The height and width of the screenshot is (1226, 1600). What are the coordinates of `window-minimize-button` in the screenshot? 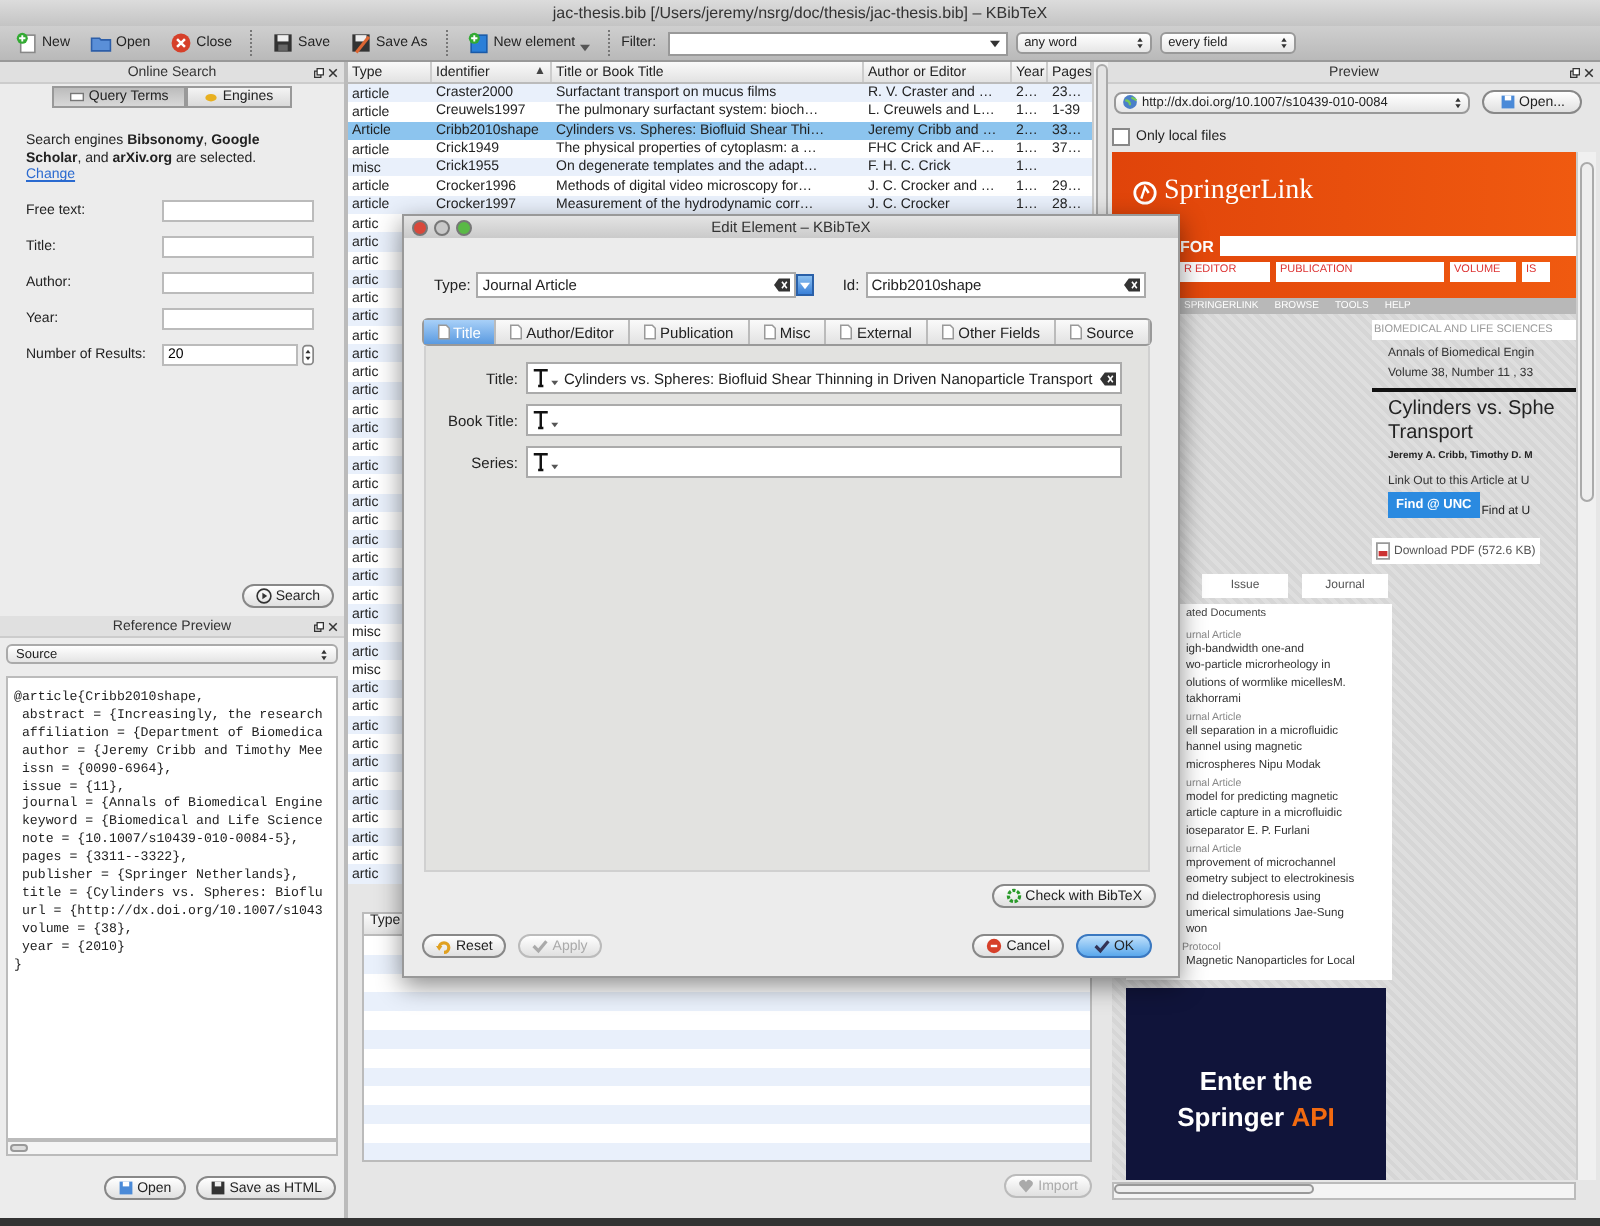 It's located at (442, 227).